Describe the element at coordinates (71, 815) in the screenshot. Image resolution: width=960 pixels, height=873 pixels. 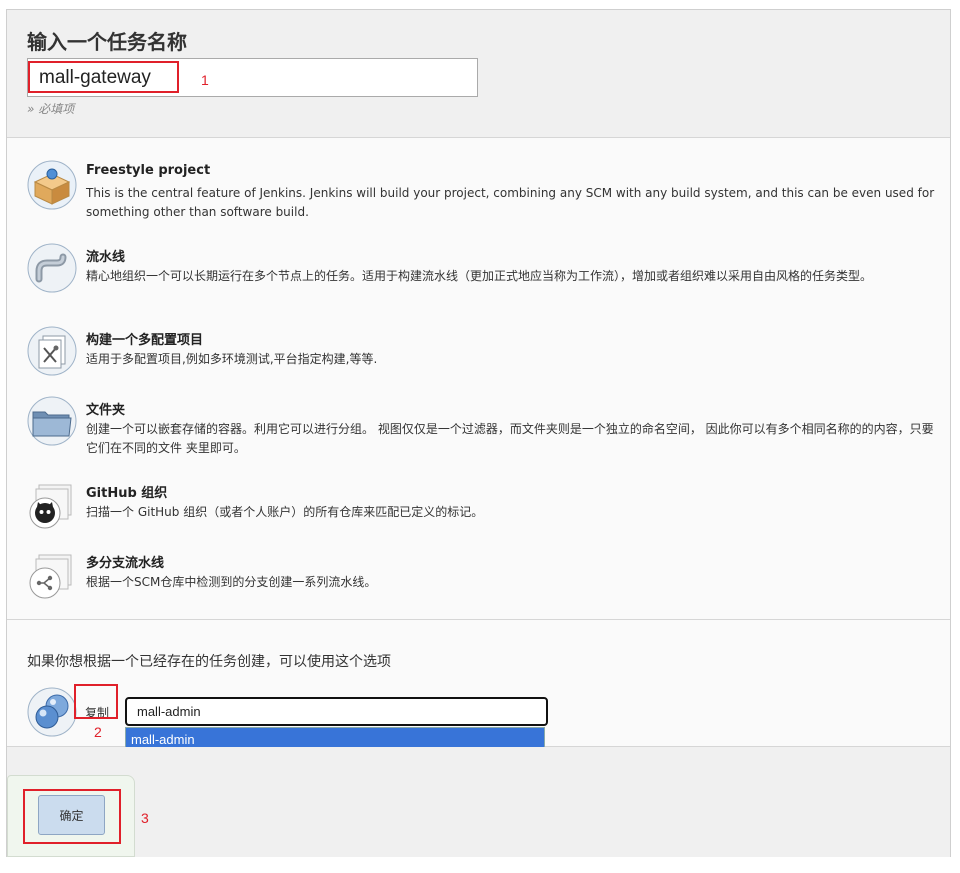
I see `ok-button: 确定` at that location.